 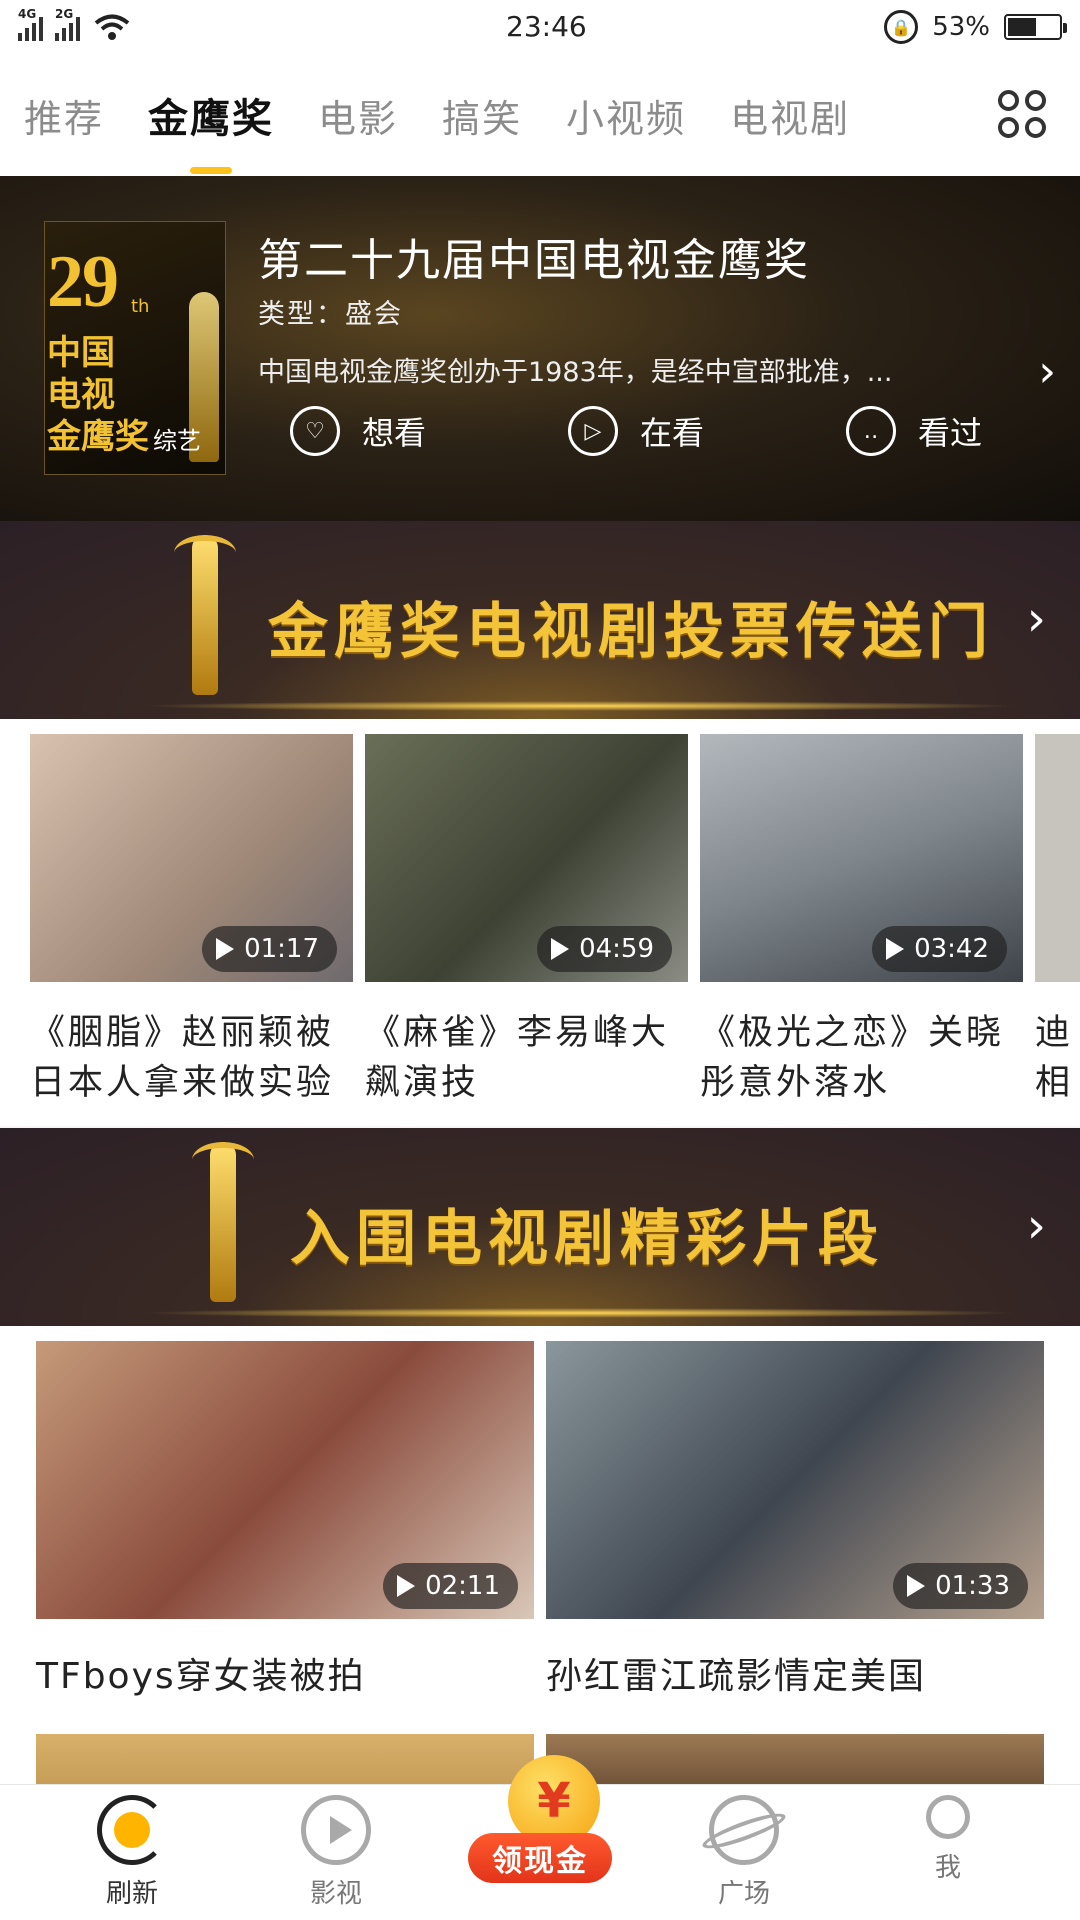 What do you see at coordinates (587, 1239) in the screenshot?
I see `clips-banner-text: 入围电视剧精彩片段` at bounding box center [587, 1239].